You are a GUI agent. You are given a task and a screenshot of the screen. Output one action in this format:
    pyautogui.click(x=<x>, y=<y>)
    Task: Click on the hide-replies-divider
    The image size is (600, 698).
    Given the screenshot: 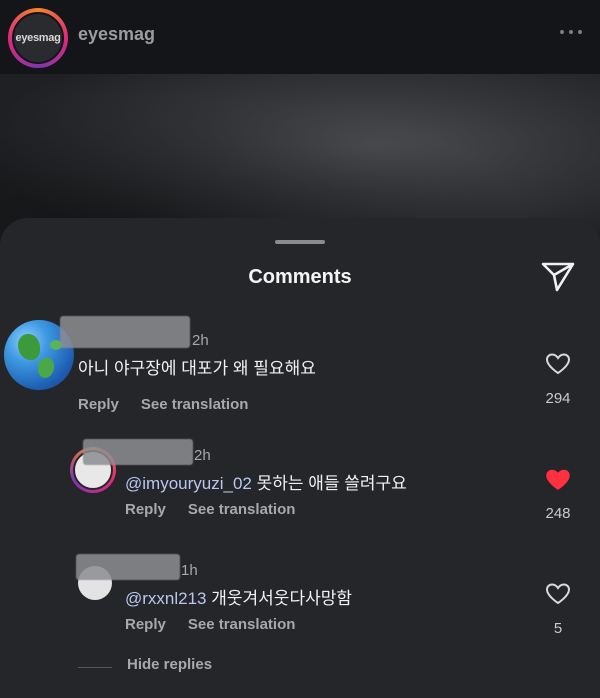 What is the action you would take?
    pyautogui.click(x=95, y=667)
    